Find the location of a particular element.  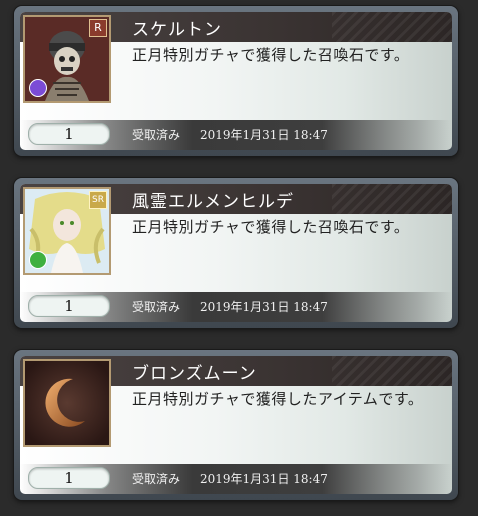

rarity-badge: SR is located at coordinates (98, 200).